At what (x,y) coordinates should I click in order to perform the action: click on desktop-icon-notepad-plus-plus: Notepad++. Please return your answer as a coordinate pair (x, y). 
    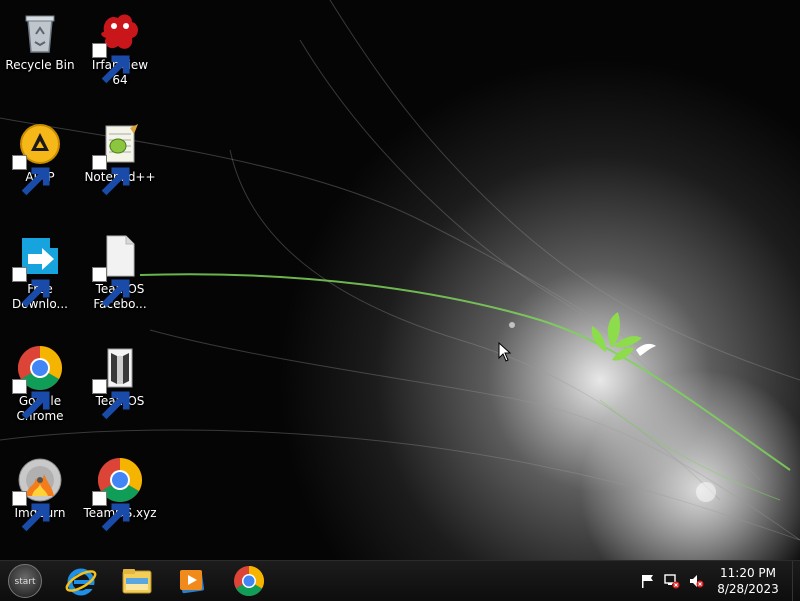
    Looking at the image, I should click on (120, 158).